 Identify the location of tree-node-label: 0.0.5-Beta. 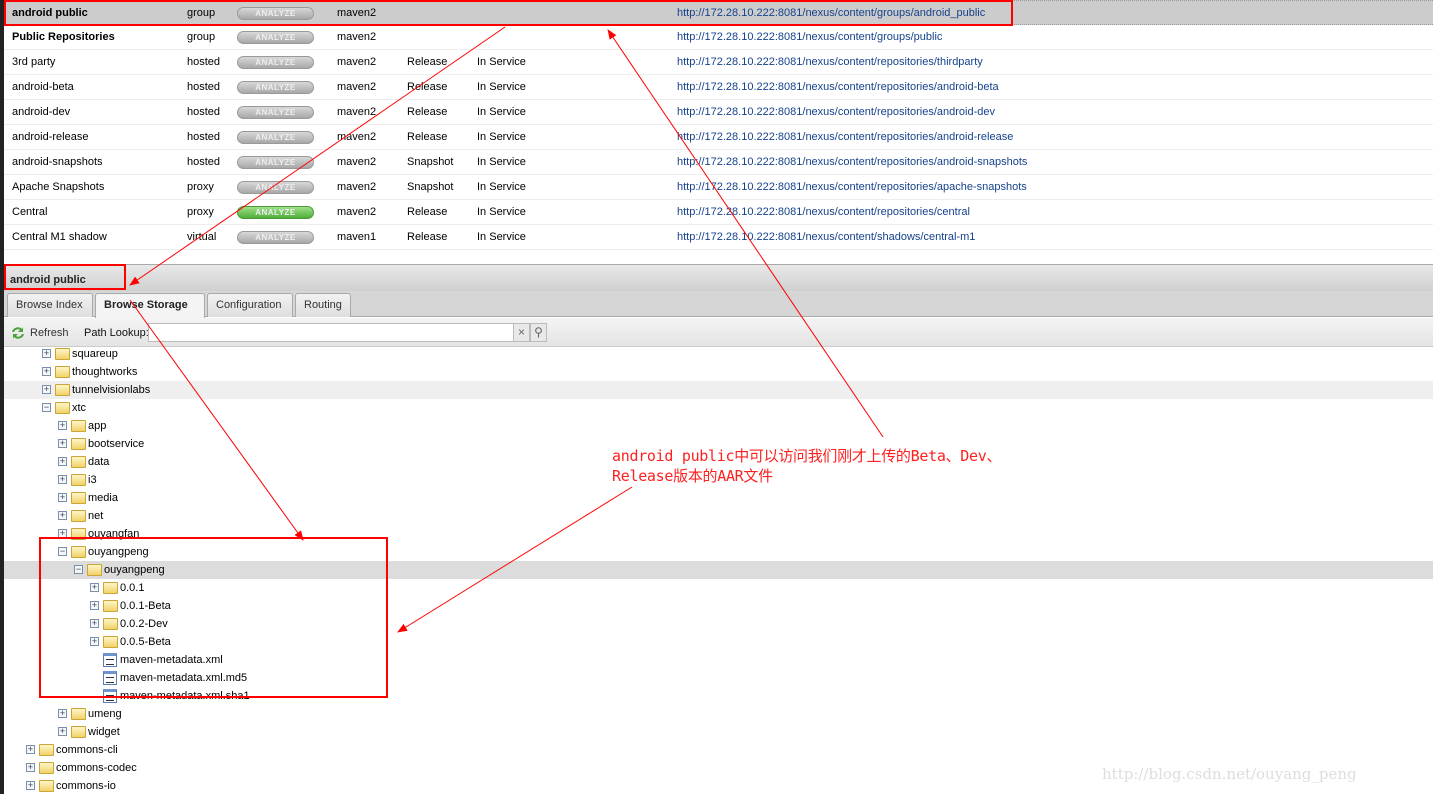
(145, 642).